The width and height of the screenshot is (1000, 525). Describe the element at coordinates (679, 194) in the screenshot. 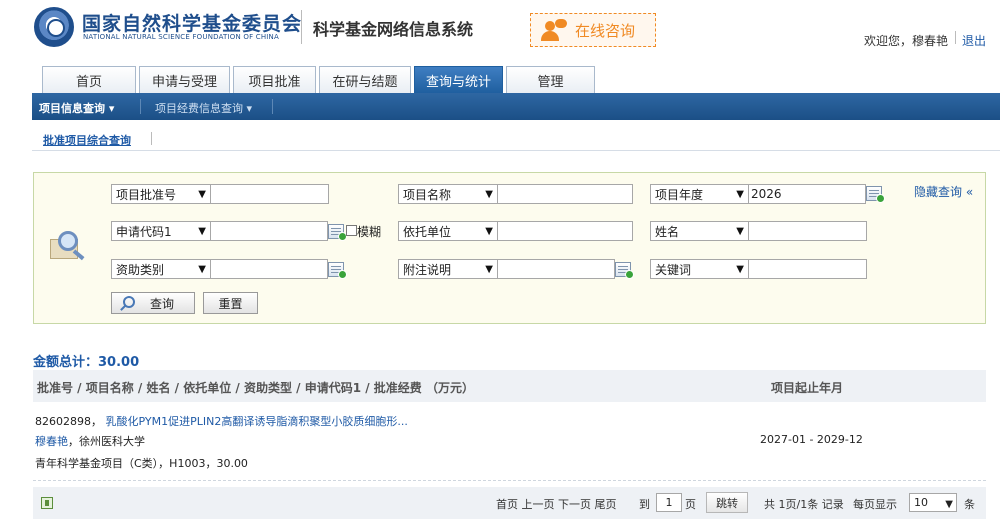

I see `row1-field3-select-value: 项目年度` at that location.